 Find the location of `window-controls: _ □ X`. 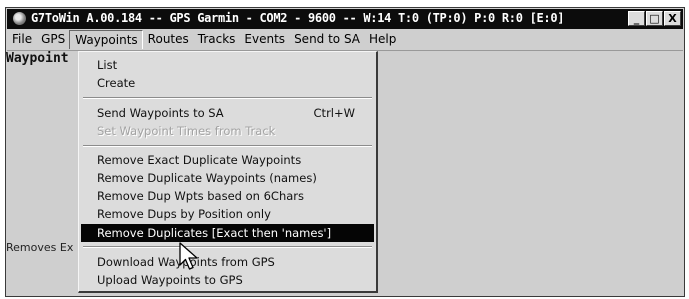

window-controls: _ □ X is located at coordinates (654, 19).